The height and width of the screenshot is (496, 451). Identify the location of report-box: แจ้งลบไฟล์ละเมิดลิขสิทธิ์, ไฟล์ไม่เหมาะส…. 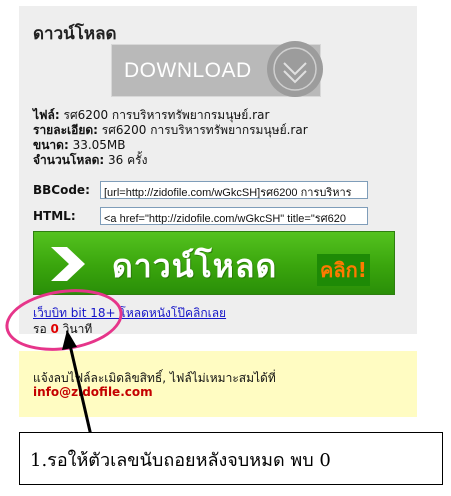
(218, 384).